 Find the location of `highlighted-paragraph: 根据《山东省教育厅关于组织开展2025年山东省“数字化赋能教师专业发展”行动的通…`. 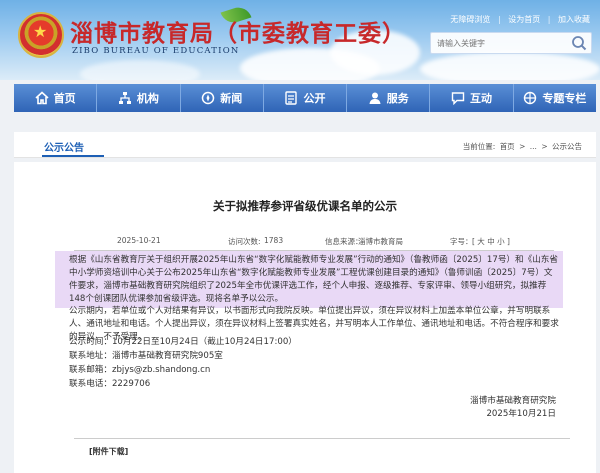

highlighted-paragraph: 根据《山东省教育厅关于组织开展2025年山东省“数字化赋能教师专业发展”行动的通… is located at coordinates (309, 279).